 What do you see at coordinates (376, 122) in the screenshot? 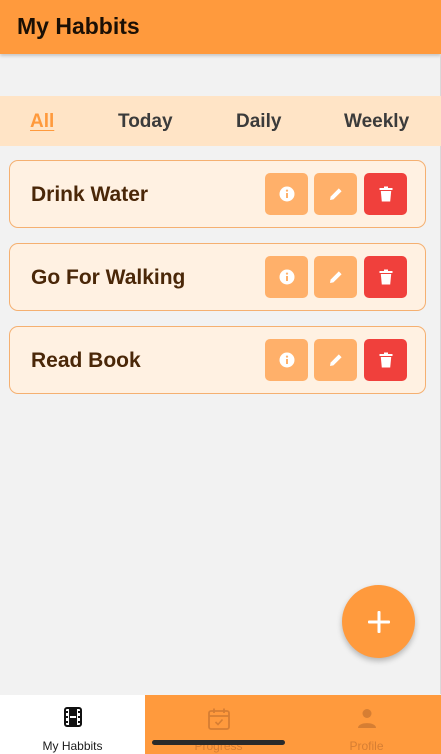
I see `tab-weekly: Weekly` at bounding box center [376, 122].